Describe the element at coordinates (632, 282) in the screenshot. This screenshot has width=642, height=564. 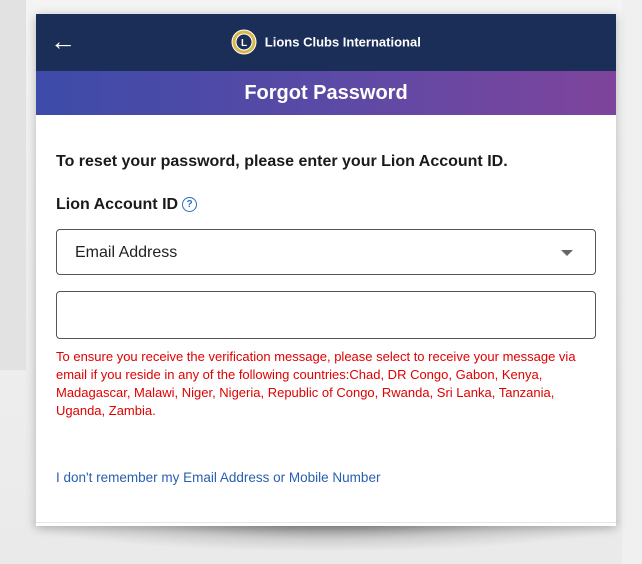
I see `background-right-panel` at that location.